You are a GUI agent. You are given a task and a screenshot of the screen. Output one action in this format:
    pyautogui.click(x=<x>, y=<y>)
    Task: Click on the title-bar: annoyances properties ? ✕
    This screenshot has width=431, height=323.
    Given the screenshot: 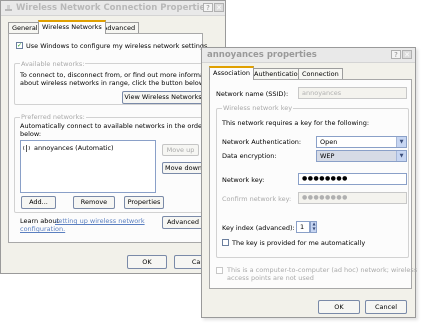 What is the action you would take?
    pyautogui.click(x=308, y=55)
    